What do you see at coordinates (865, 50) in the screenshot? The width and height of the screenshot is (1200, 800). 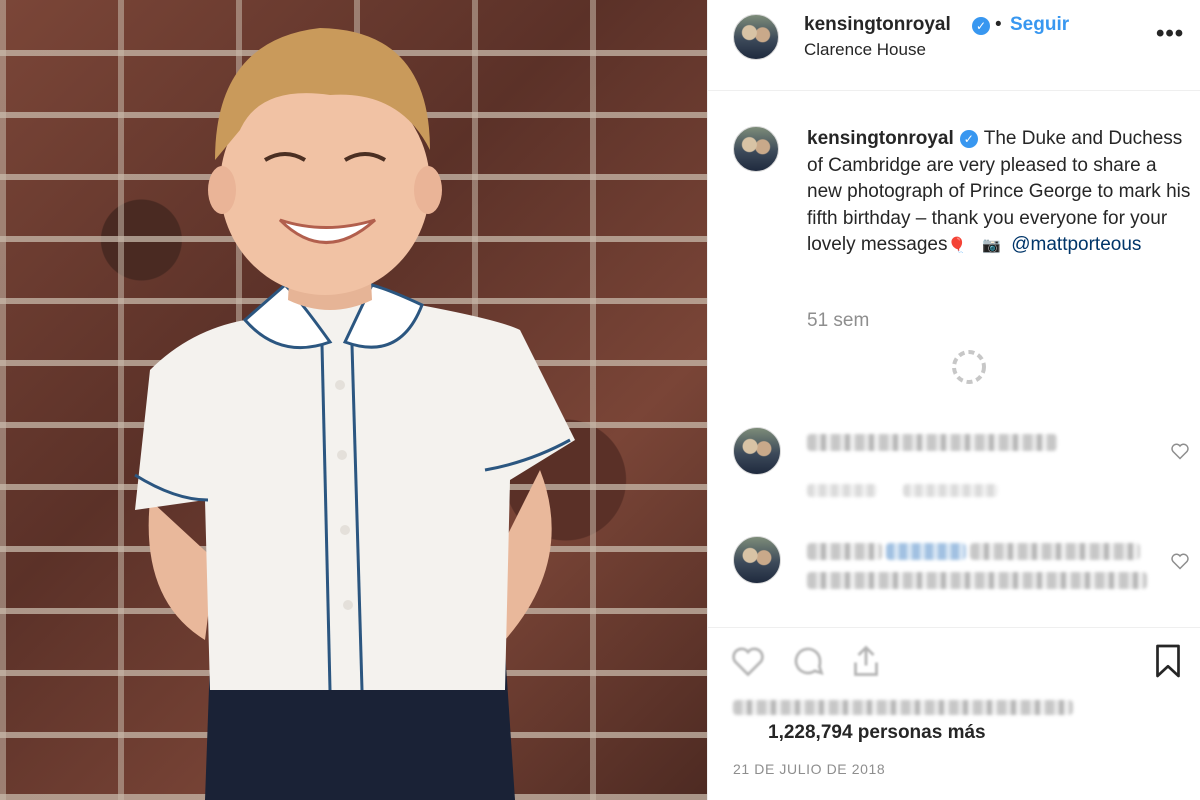 I see `location-link: Clarence House` at bounding box center [865, 50].